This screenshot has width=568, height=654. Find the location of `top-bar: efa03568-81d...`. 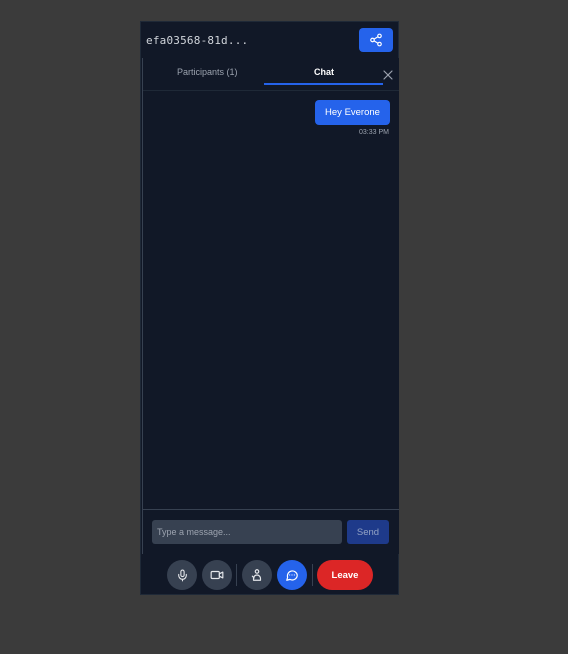

top-bar: efa03568-81d... is located at coordinates (269, 40).